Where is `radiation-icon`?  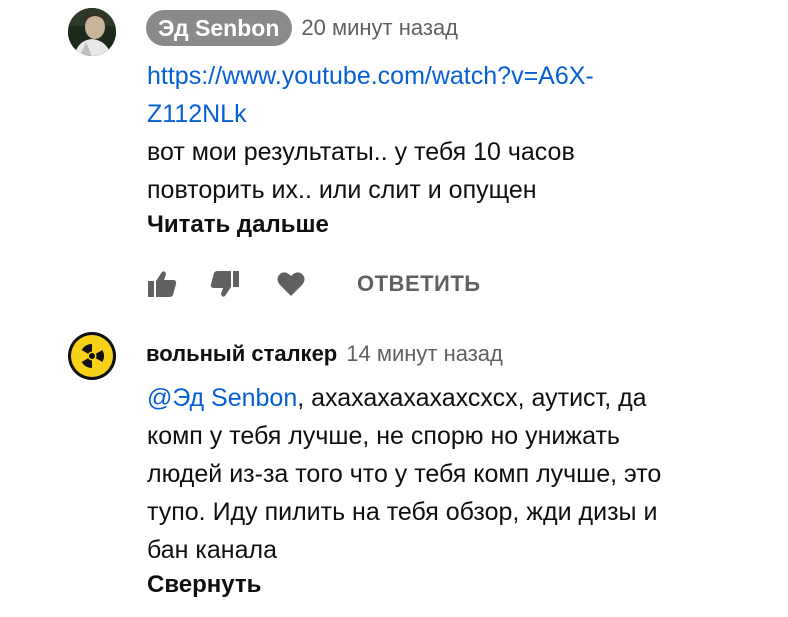 radiation-icon is located at coordinates (92, 356).